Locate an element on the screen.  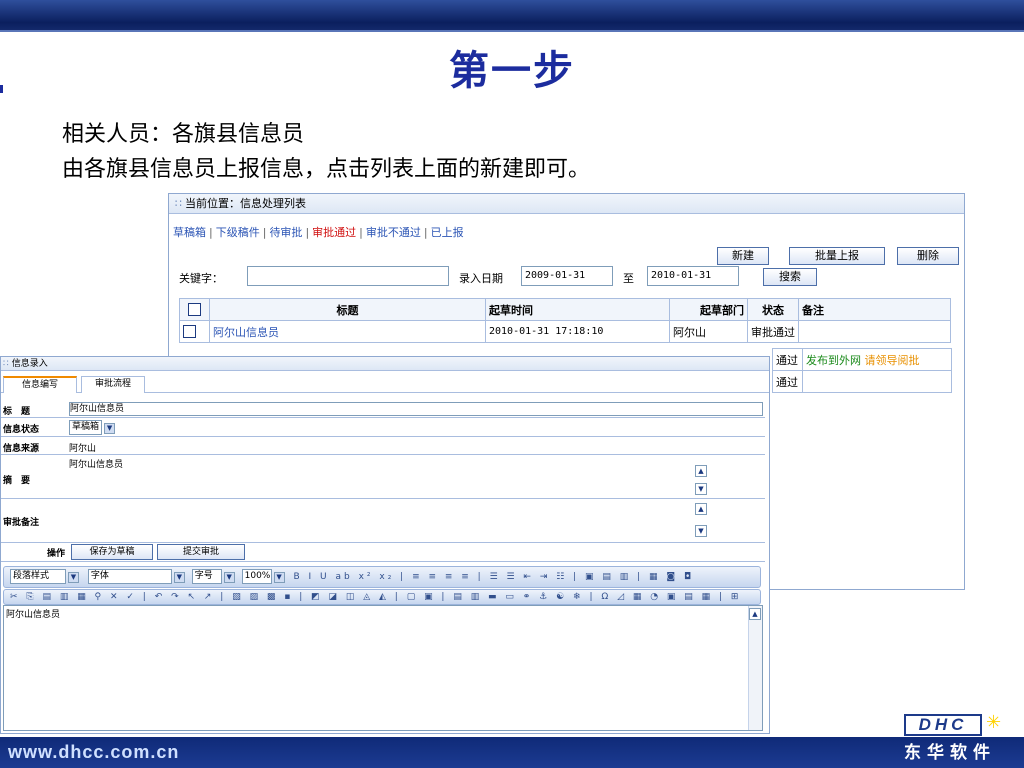
remark-row: 审批备注 ▲ ▼ is located at coordinates (383, 521).